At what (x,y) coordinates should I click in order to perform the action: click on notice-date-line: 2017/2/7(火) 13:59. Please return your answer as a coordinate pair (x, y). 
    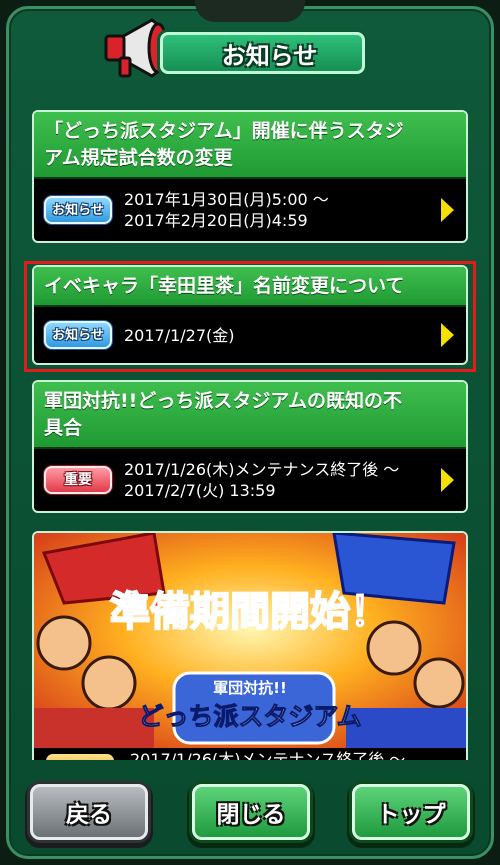
    Looking at the image, I should click on (200, 490).